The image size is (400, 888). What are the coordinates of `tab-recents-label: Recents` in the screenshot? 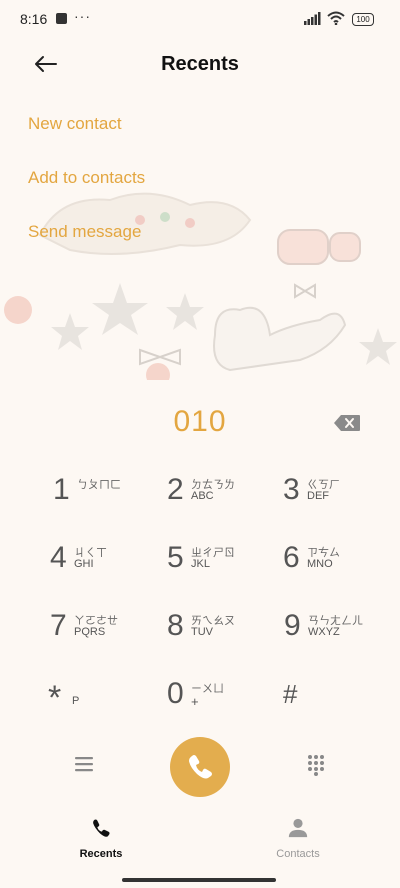 It's located at (101, 854).